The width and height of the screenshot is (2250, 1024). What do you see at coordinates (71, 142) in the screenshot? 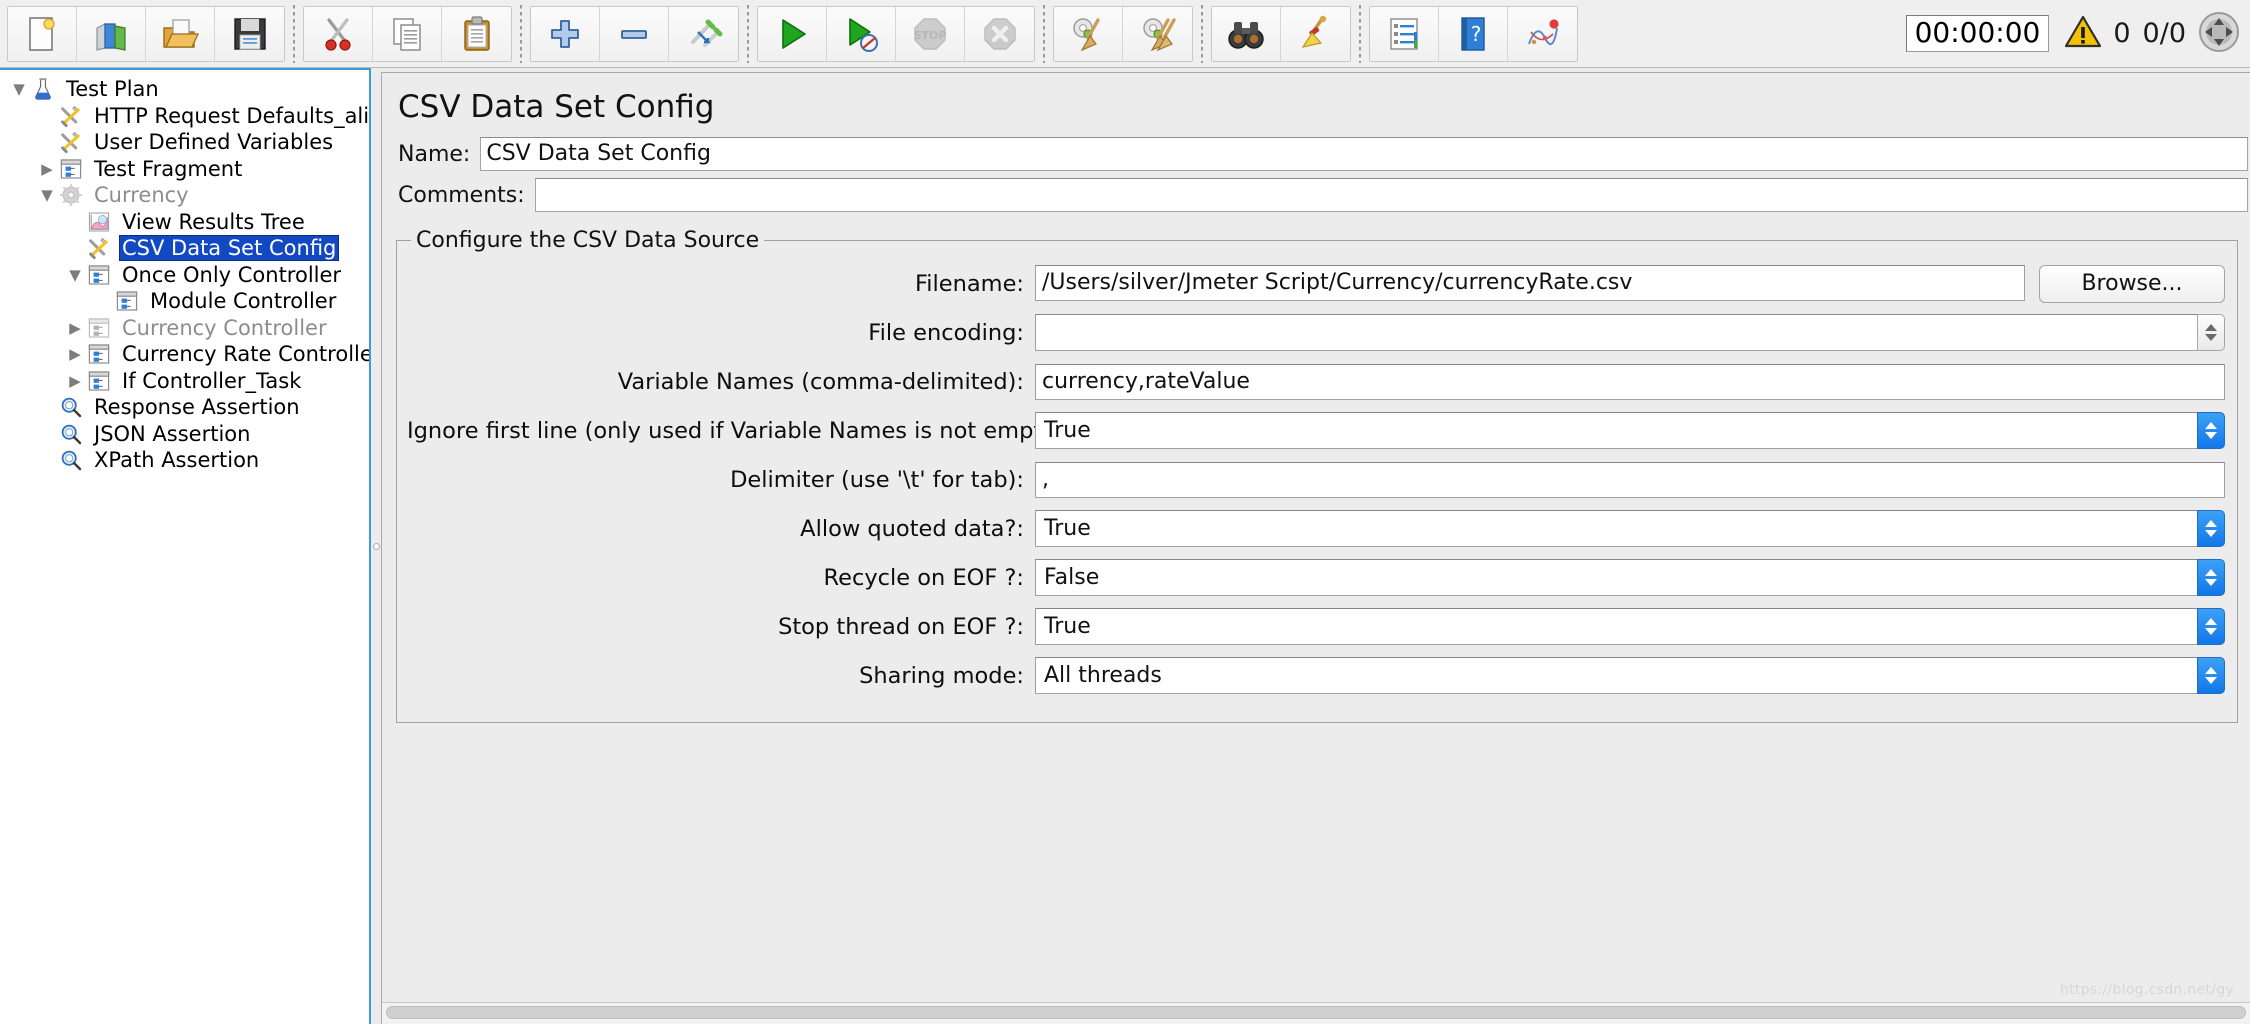
I see `wrench-screwdriver-icon` at bounding box center [71, 142].